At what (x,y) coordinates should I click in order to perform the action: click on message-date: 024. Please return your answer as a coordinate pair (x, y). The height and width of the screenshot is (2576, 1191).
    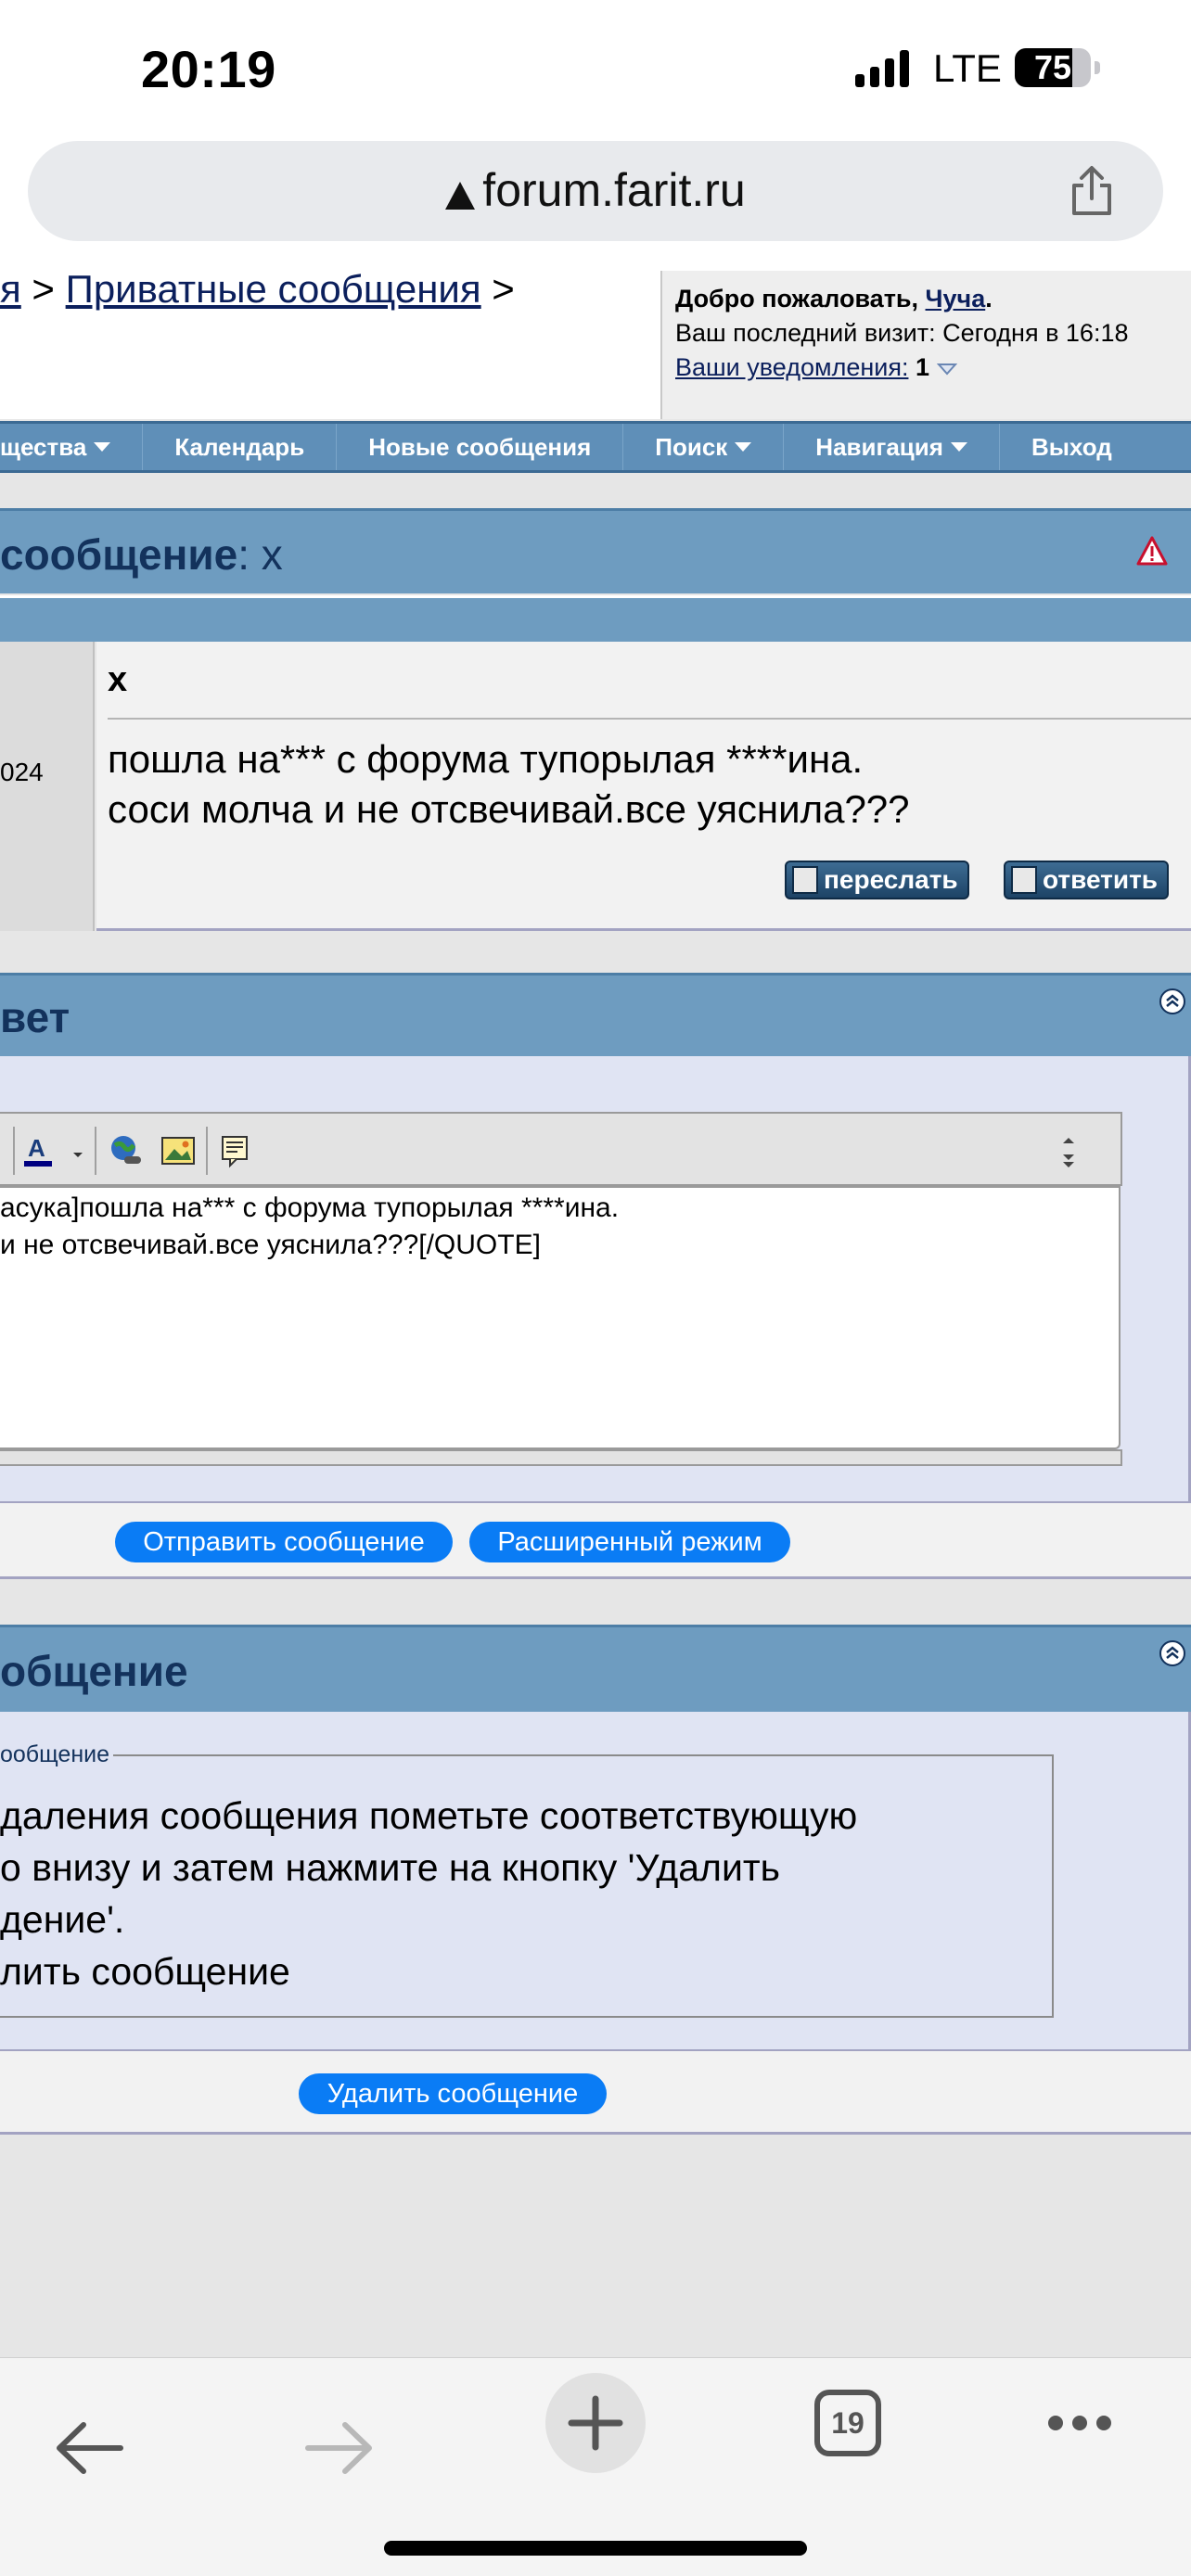
    Looking at the image, I should click on (22, 772).